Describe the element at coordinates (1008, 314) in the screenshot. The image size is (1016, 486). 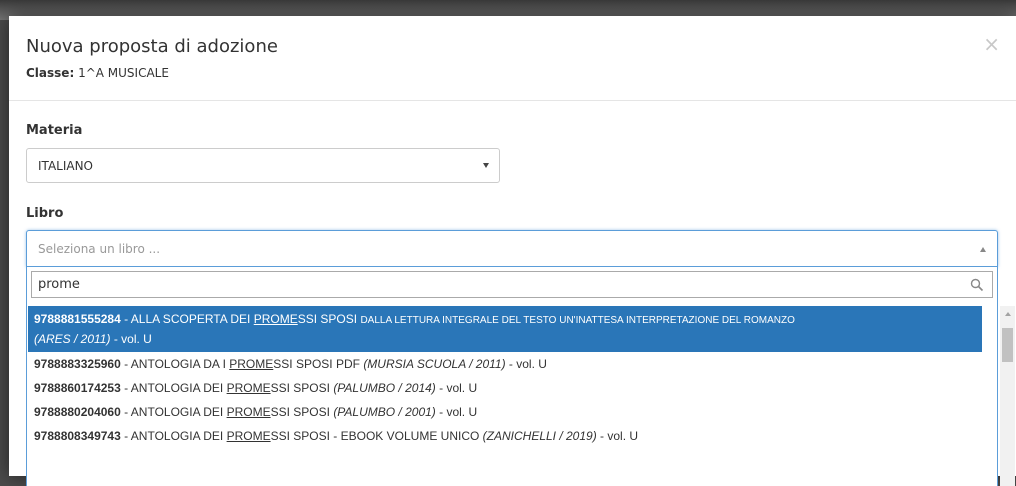
I see `scroll-up-arrow-icon` at that location.